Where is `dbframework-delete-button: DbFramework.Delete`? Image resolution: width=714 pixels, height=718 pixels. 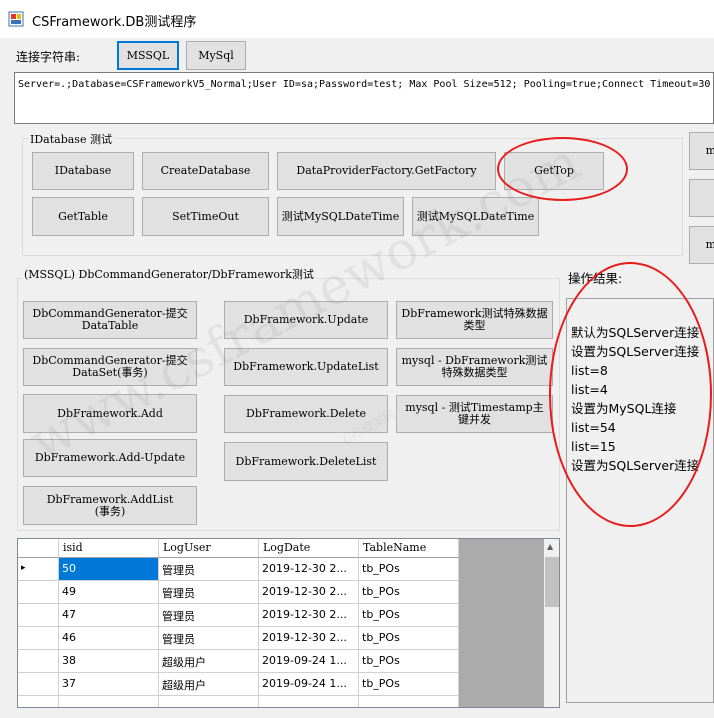 dbframework-delete-button: DbFramework.Delete is located at coordinates (306, 414).